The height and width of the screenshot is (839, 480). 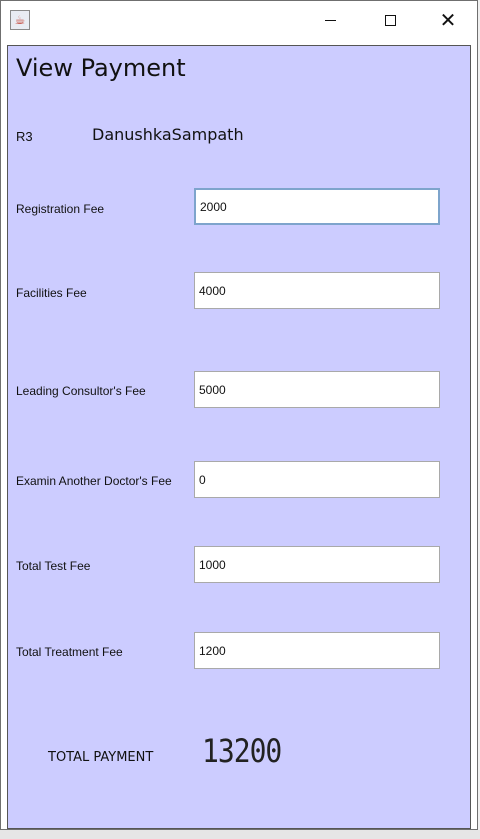 I want to click on registration-fee-field, so click(x=317, y=206).